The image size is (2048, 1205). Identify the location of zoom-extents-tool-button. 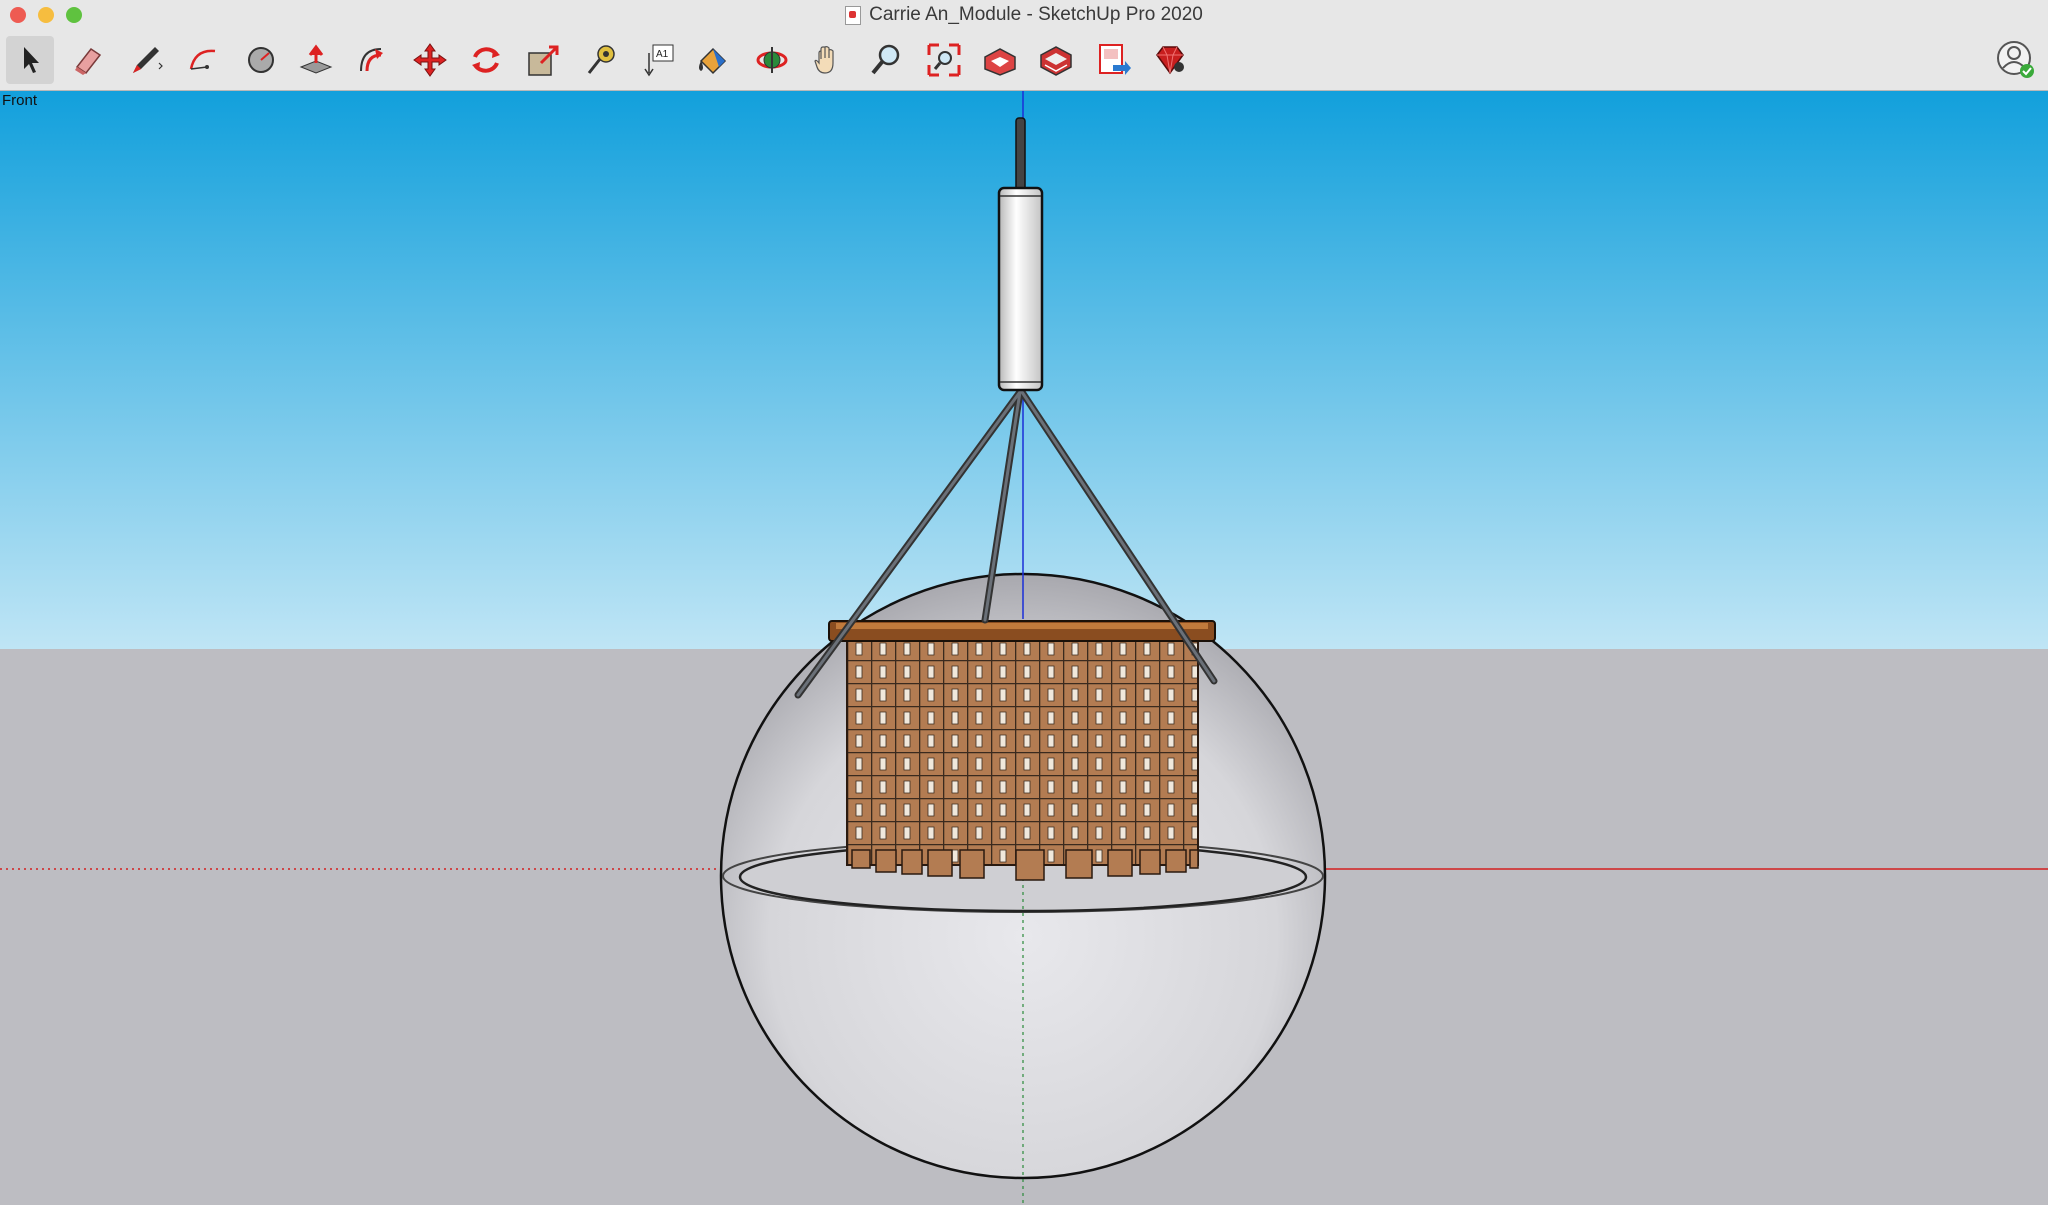
(944, 60).